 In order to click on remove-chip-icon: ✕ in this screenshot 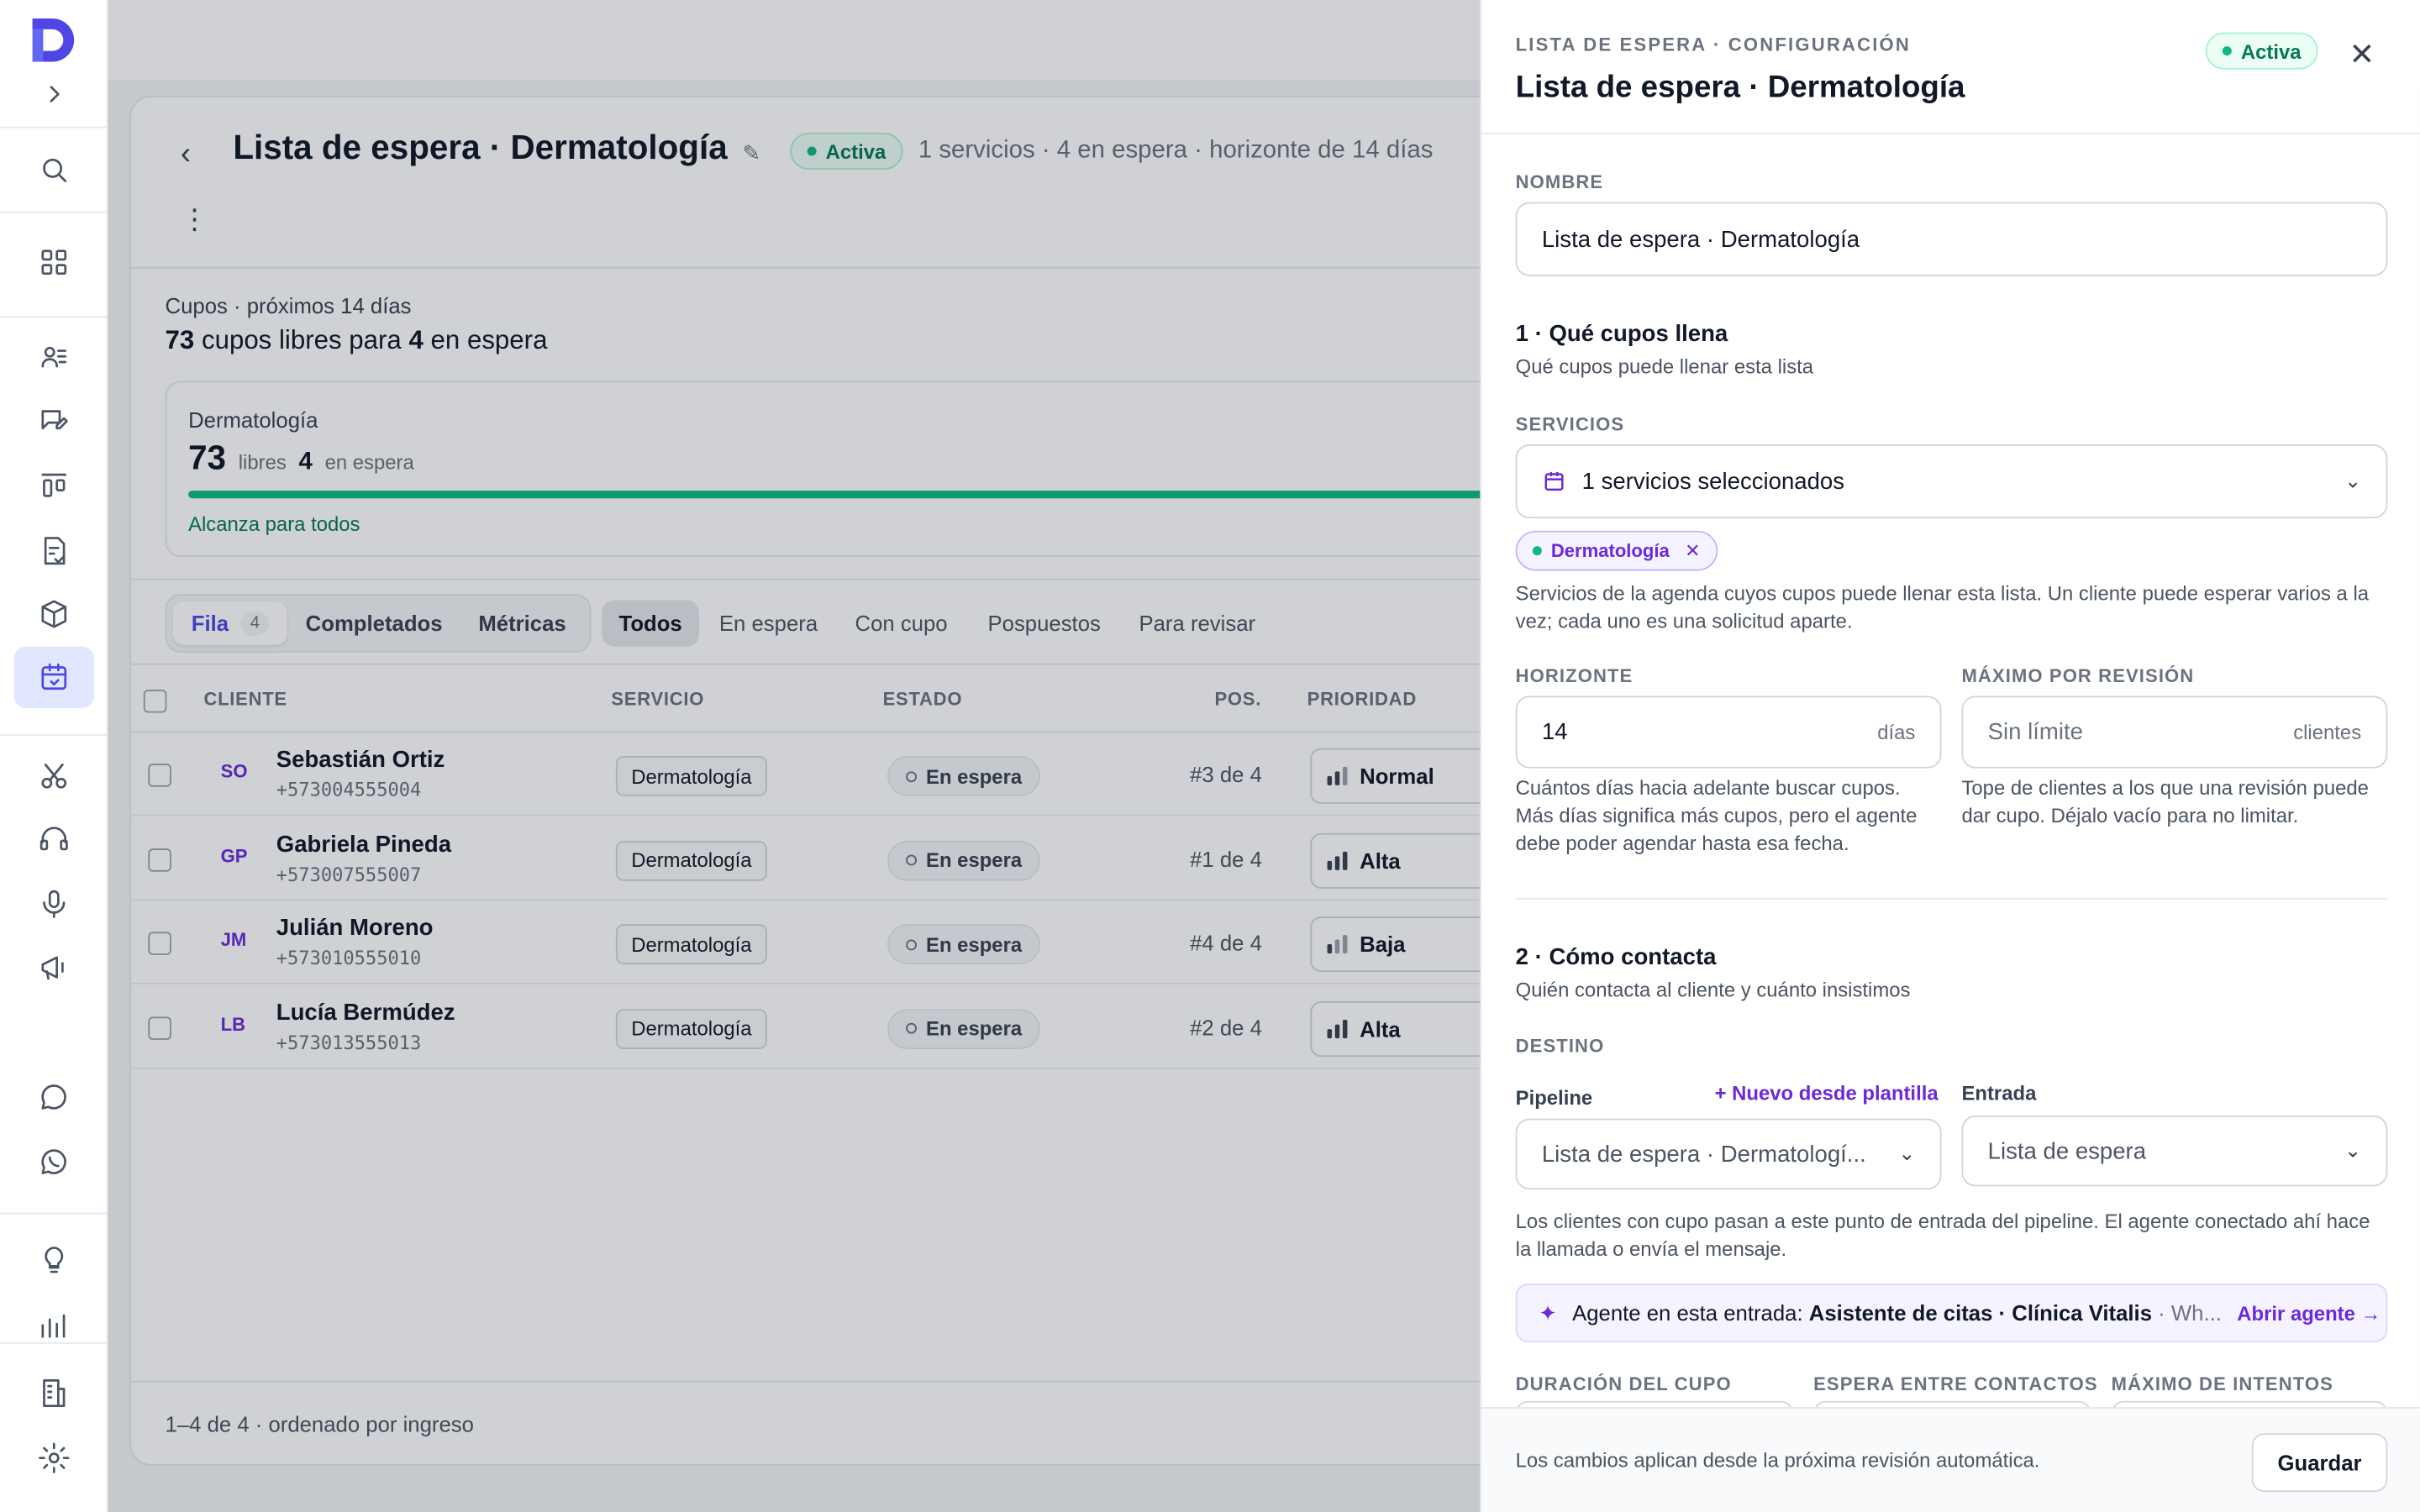, I will do `click(1692, 551)`.